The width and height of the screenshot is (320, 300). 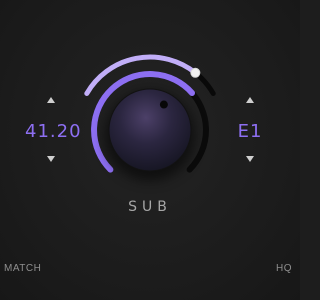 I want to click on secondary-arc-handle, so click(x=195, y=72).